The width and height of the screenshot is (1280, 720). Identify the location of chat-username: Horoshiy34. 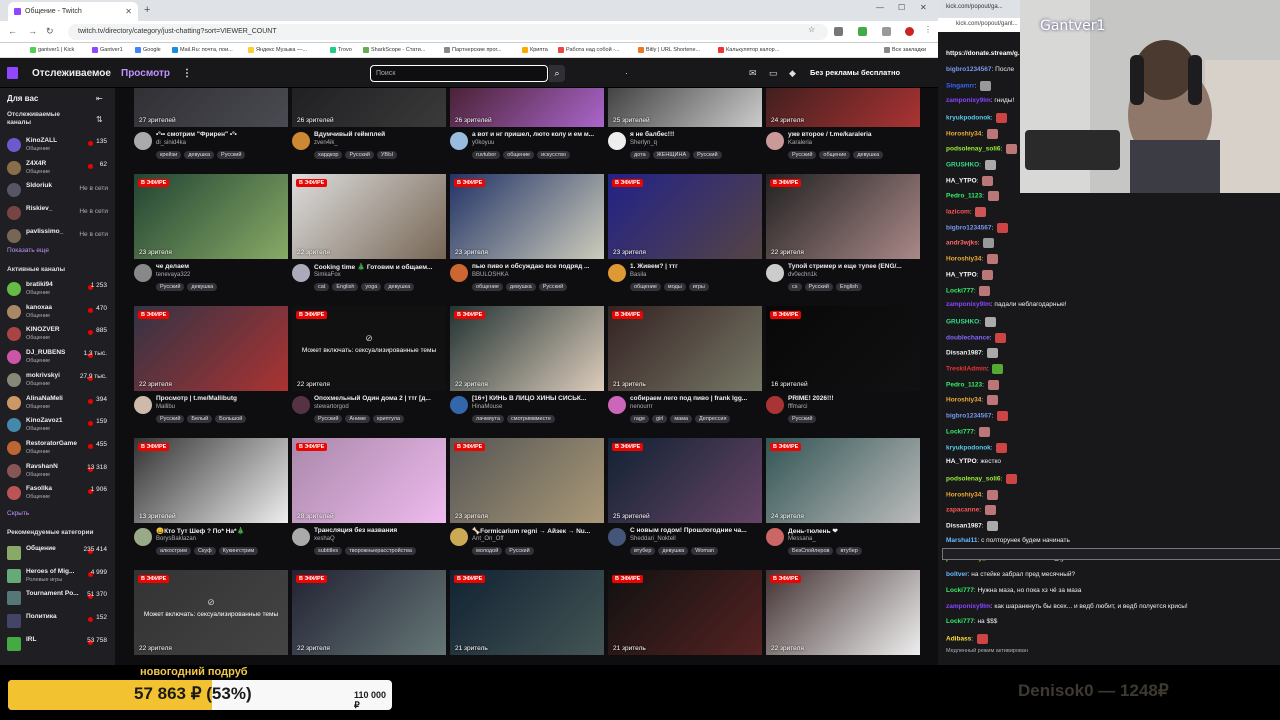
(963, 259).